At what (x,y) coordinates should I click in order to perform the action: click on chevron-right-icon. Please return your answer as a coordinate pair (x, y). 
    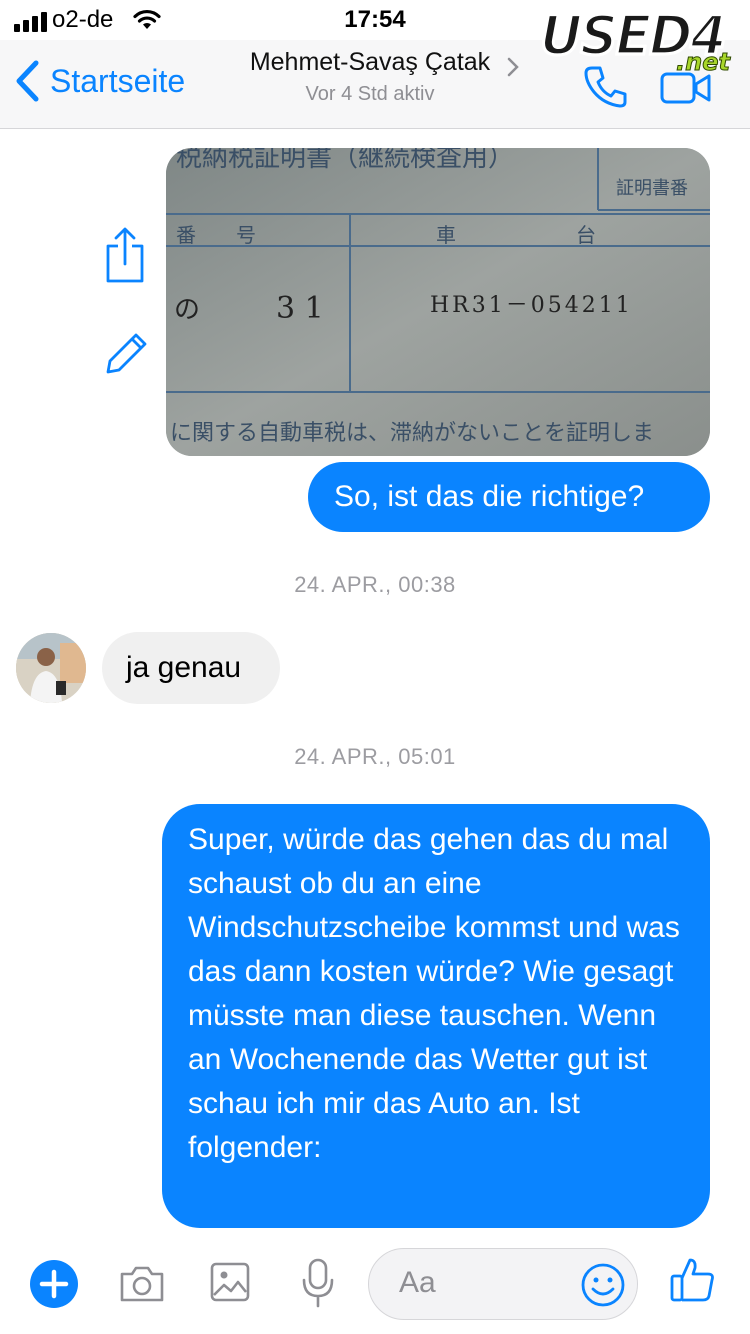
    Looking at the image, I should click on (513, 67).